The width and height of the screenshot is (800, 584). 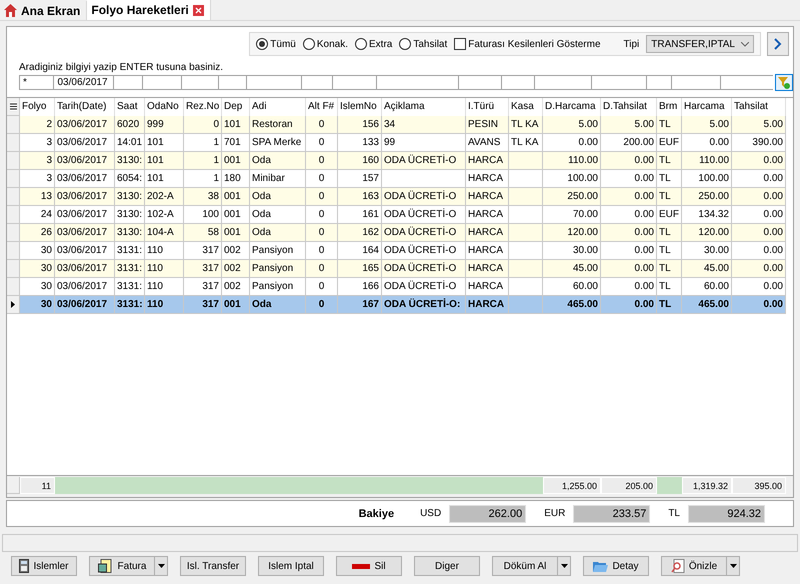 I want to click on search-field: *, so click(x=36, y=82).